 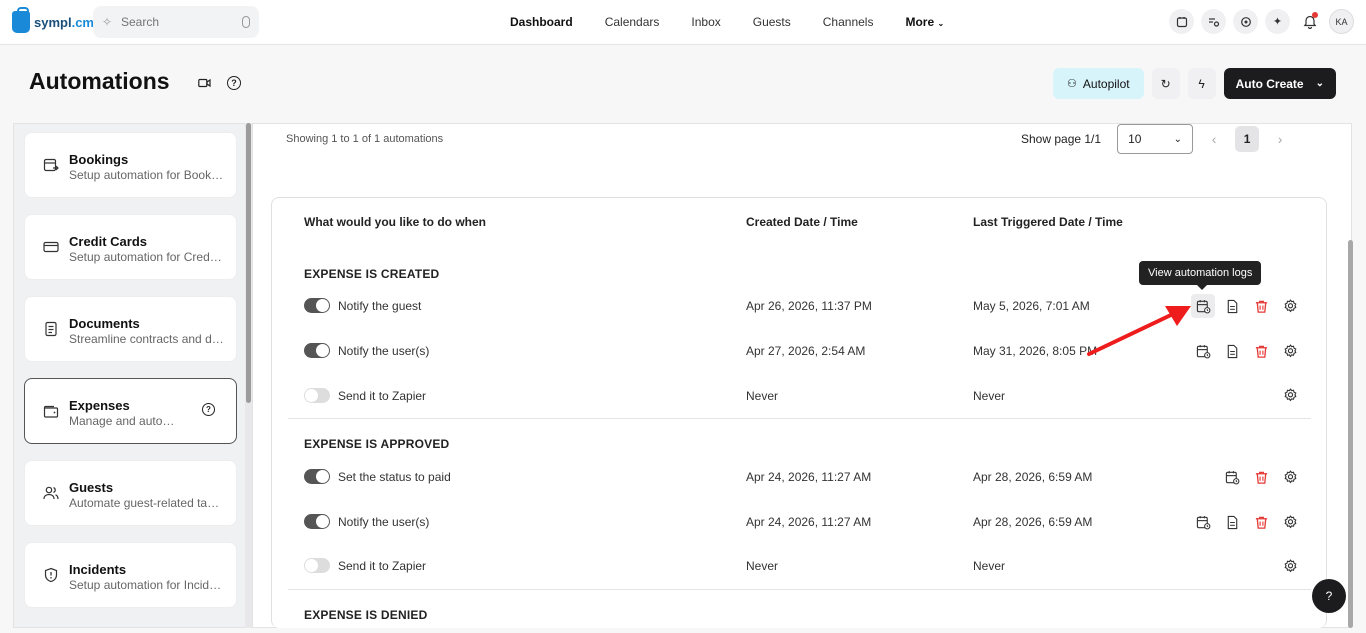 What do you see at coordinates (1280, 139) in the screenshot?
I see `next-page-icon: ›` at bounding box center [1280, 139].